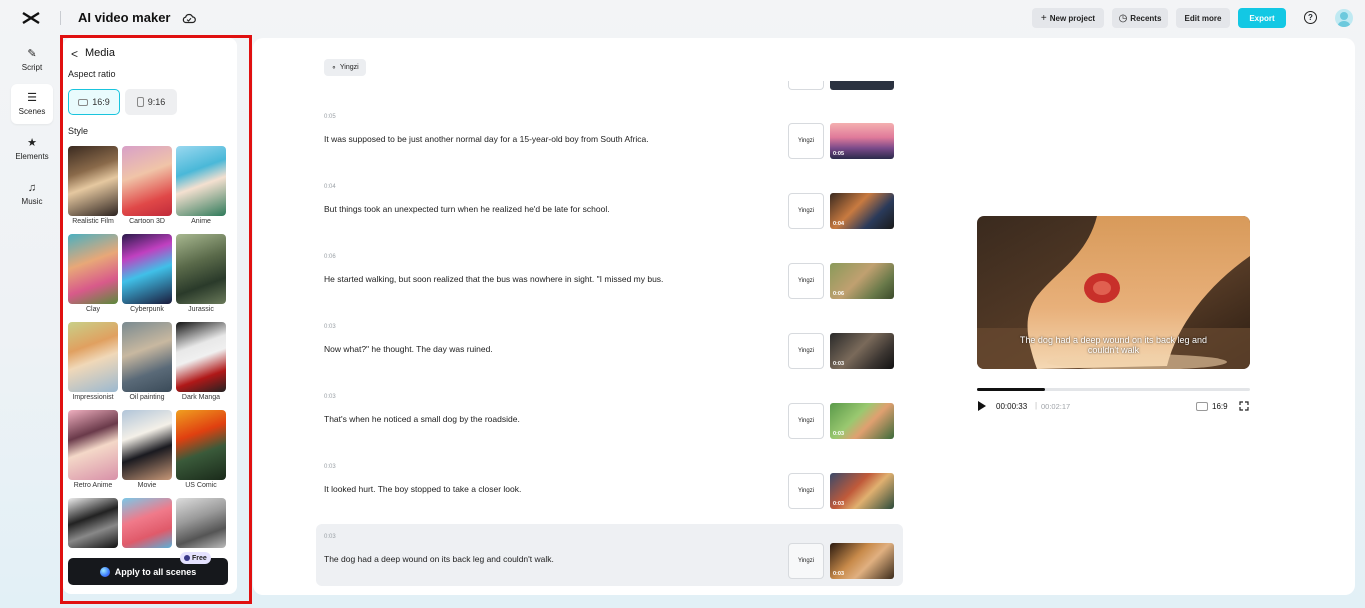 This screenshot has height=608, width=1365. I want to click on aspect-9-16-button: 9:16, so click(151, 102).